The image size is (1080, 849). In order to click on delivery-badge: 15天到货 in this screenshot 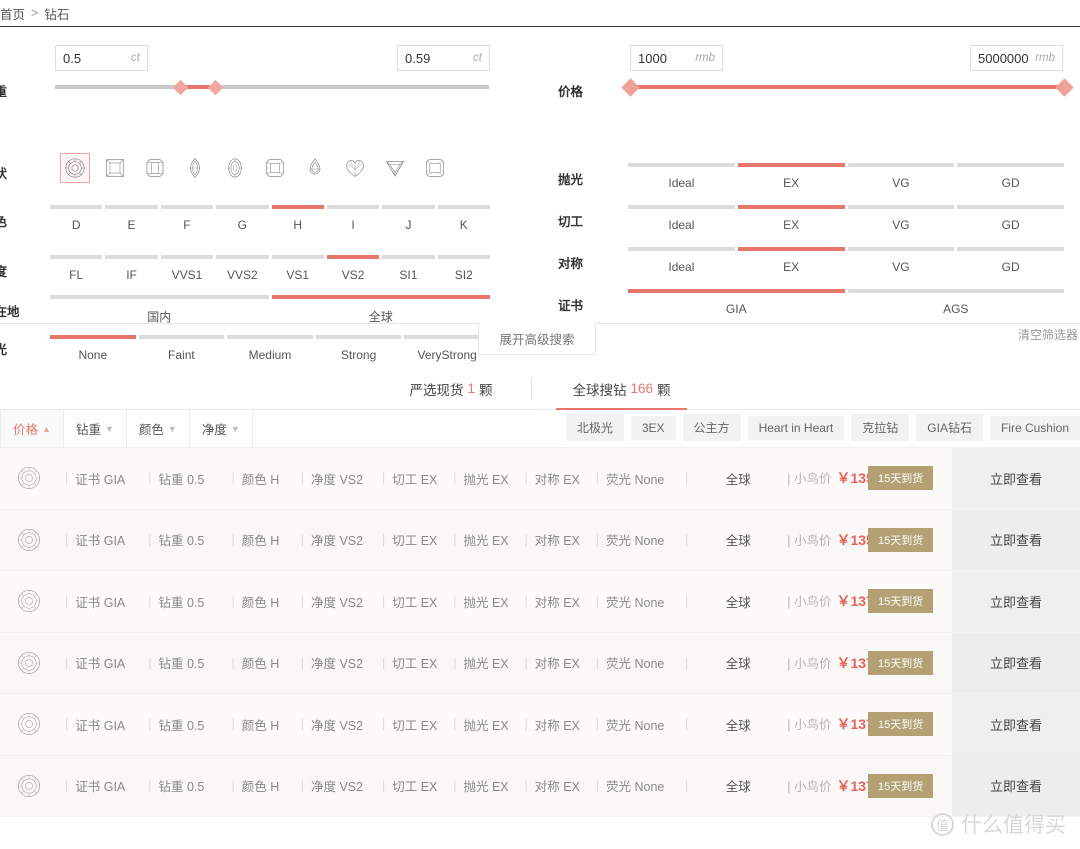, I will do `click(901, 785)`.